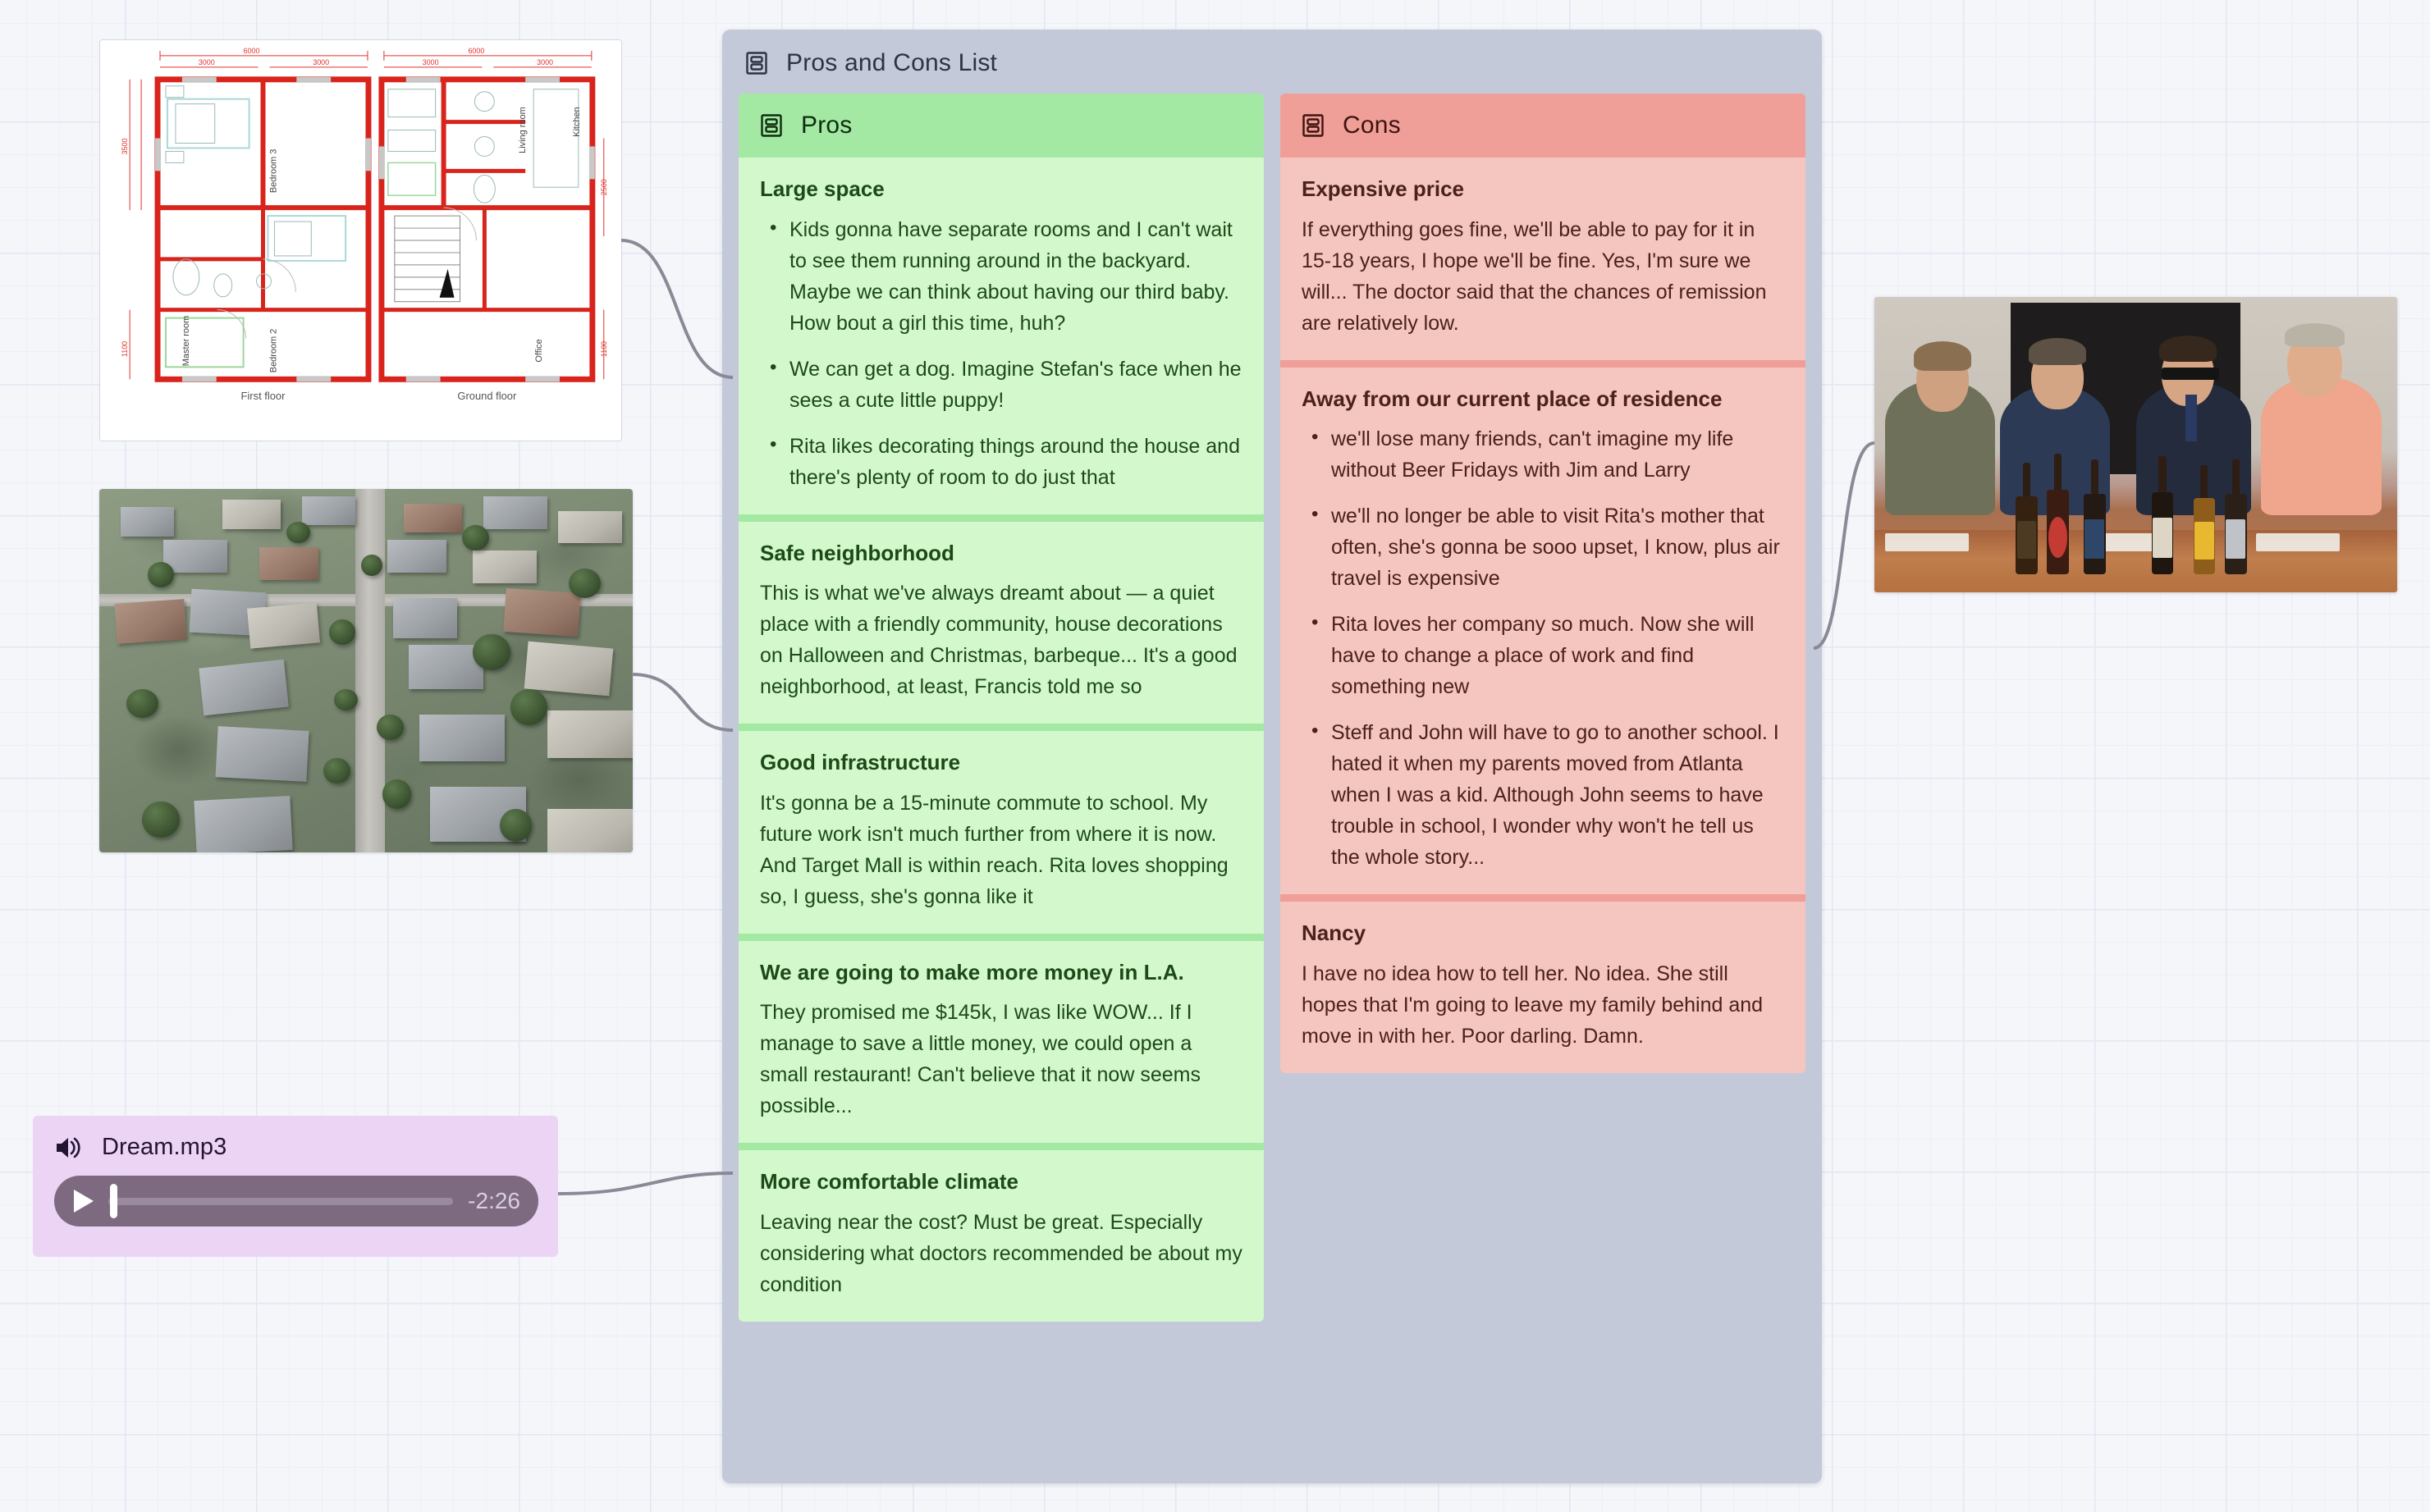 Image resolution: width=2430 pixels, height=1512 pixels. Describe the element at coordinates (972, 971) in the screenshot. I see `card-heading: We are going to make more money in L.A.` at that location.